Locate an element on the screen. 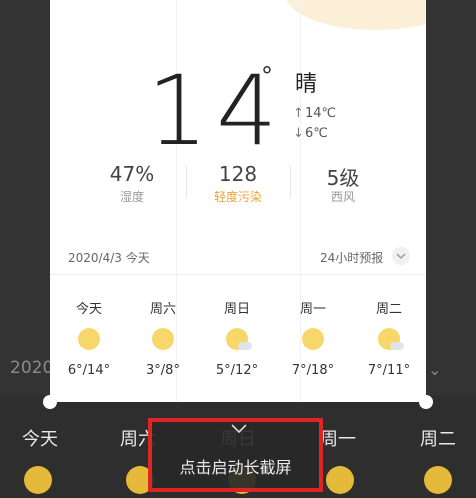 The width and height of the screenshot is (476, 498). aqi-label: 轻度污染 is located at coordinates (237, 197).